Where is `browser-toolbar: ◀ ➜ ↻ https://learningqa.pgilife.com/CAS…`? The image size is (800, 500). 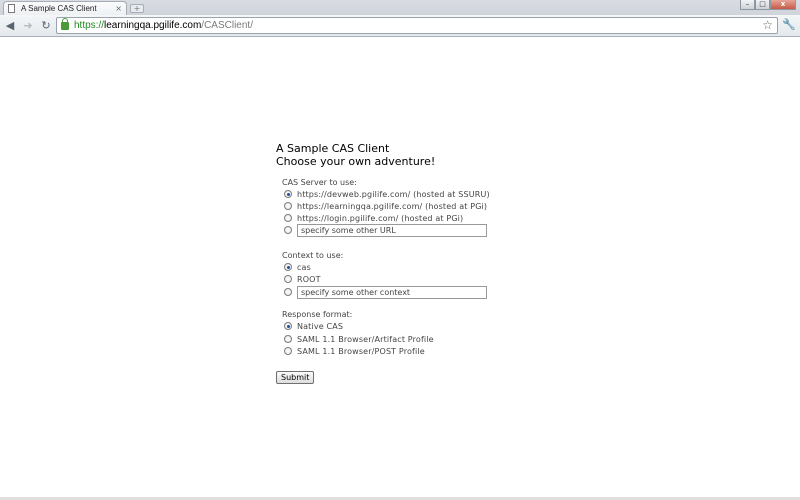 browser-toolbar: ◀ ➜ ↻ https://learningqa.pgilife.com/CAS… is located at coordinates (400, 26).